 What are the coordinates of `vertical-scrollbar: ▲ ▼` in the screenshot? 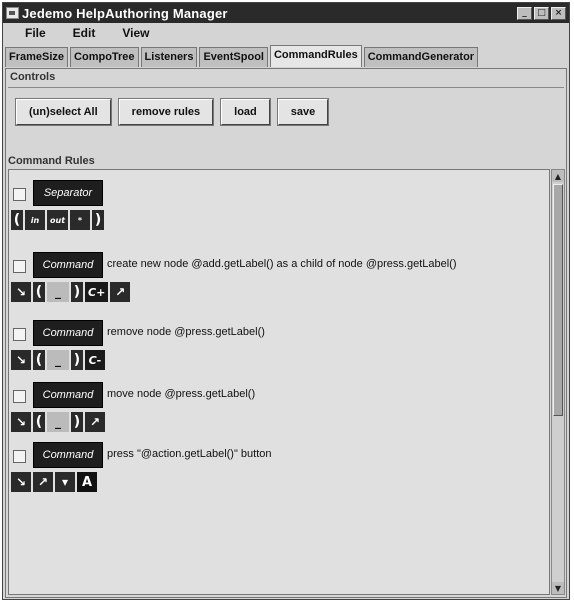 It's located at (558, 382).